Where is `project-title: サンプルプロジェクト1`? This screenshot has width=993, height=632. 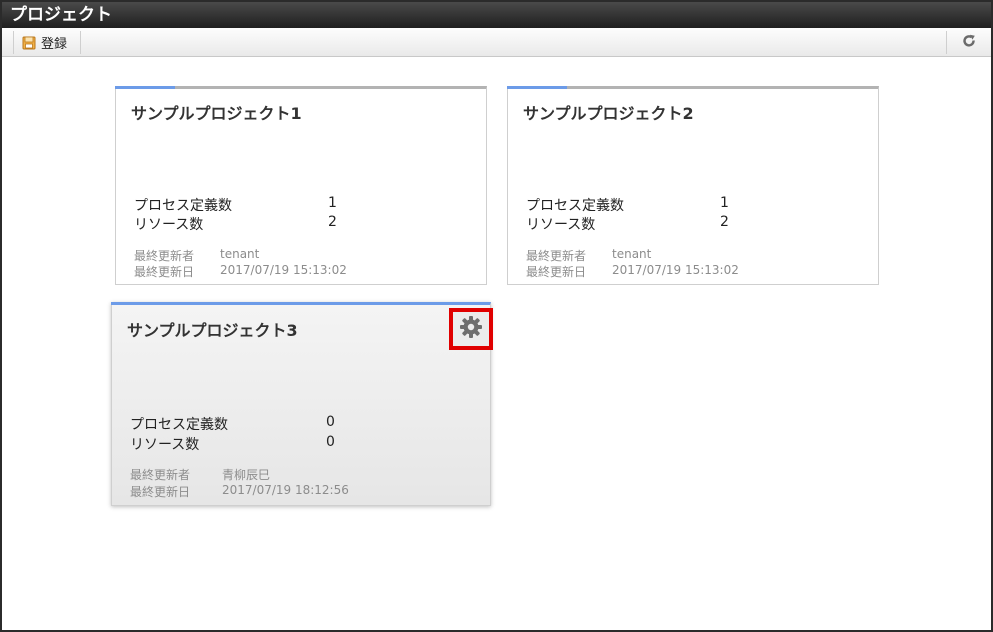 project-title: サンプルプロジェクト1 is located at coordinates (216, 112).